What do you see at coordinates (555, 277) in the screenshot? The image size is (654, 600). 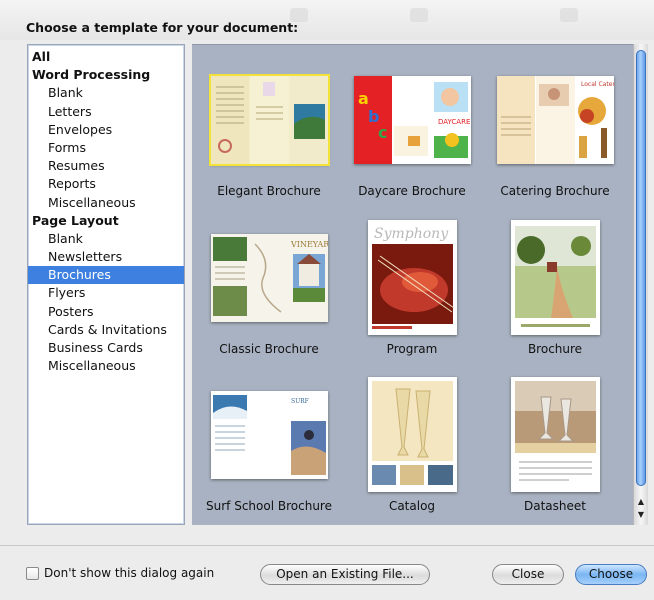 I see `template-thumb-brochure` at bounding box center [555, 277].